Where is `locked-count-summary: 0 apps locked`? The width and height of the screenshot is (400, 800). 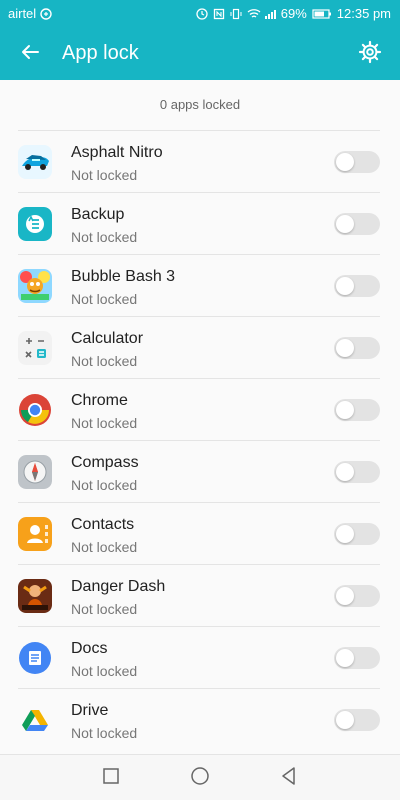
locked-count-summary: 0 apps locked is located at coordinates (200, 104).